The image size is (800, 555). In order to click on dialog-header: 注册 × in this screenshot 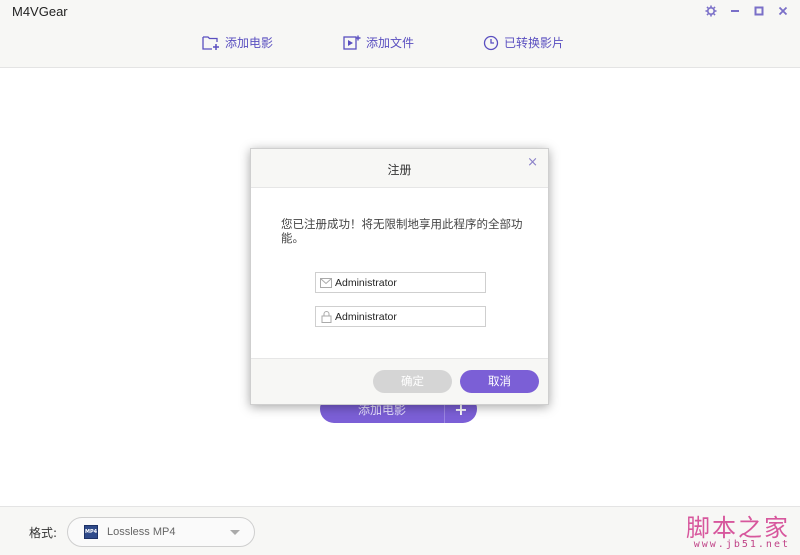, I will do `click(399, 168)`.